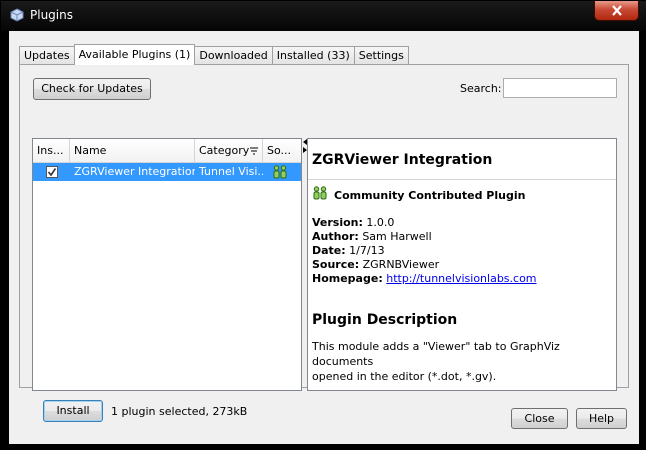 The image size is (646, 450). Describe the element at coordinates (134, 54) in the screenshot. I see `tab-available-plugins: Available Plugins (1)` at that location.